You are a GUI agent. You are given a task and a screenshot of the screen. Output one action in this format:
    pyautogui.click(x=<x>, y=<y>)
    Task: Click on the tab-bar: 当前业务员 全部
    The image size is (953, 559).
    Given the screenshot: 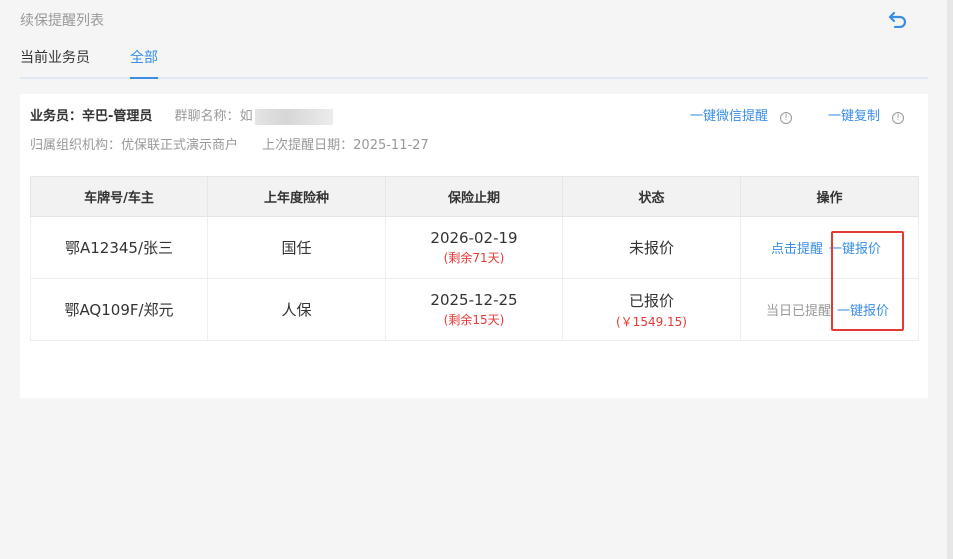 What is the action you would take?
    pyautogui.click(x=474, y=63)
    